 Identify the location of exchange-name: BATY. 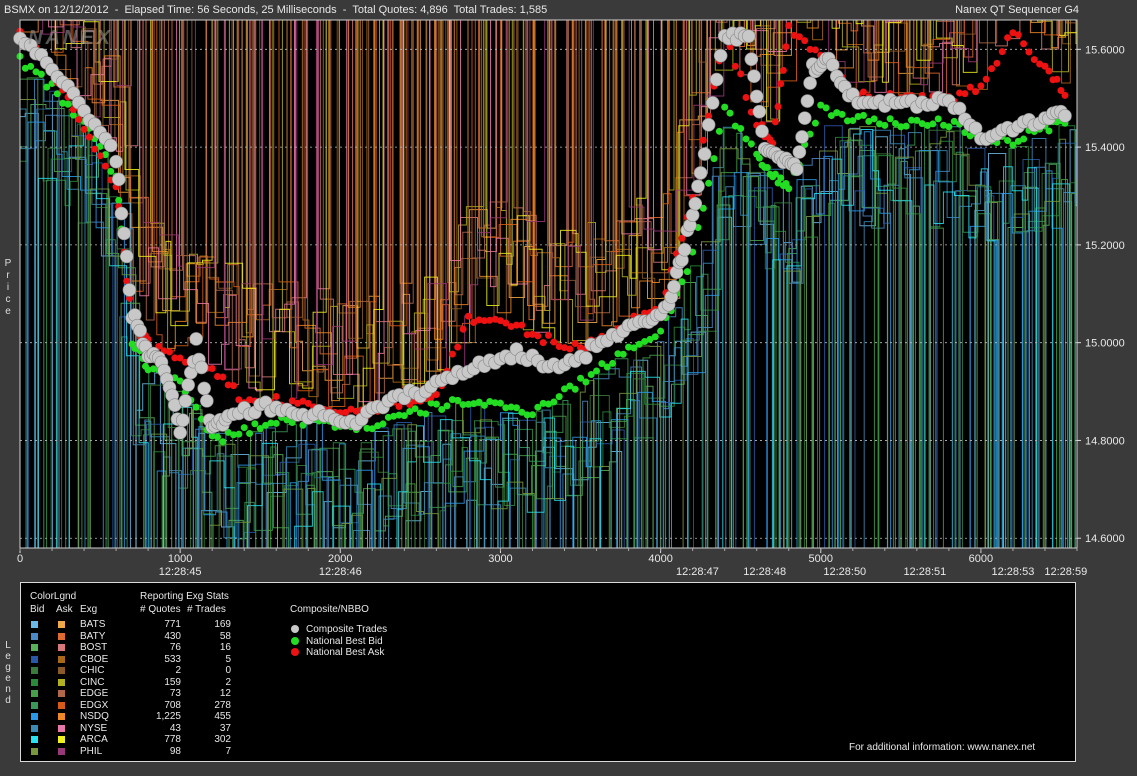
(93, 636).